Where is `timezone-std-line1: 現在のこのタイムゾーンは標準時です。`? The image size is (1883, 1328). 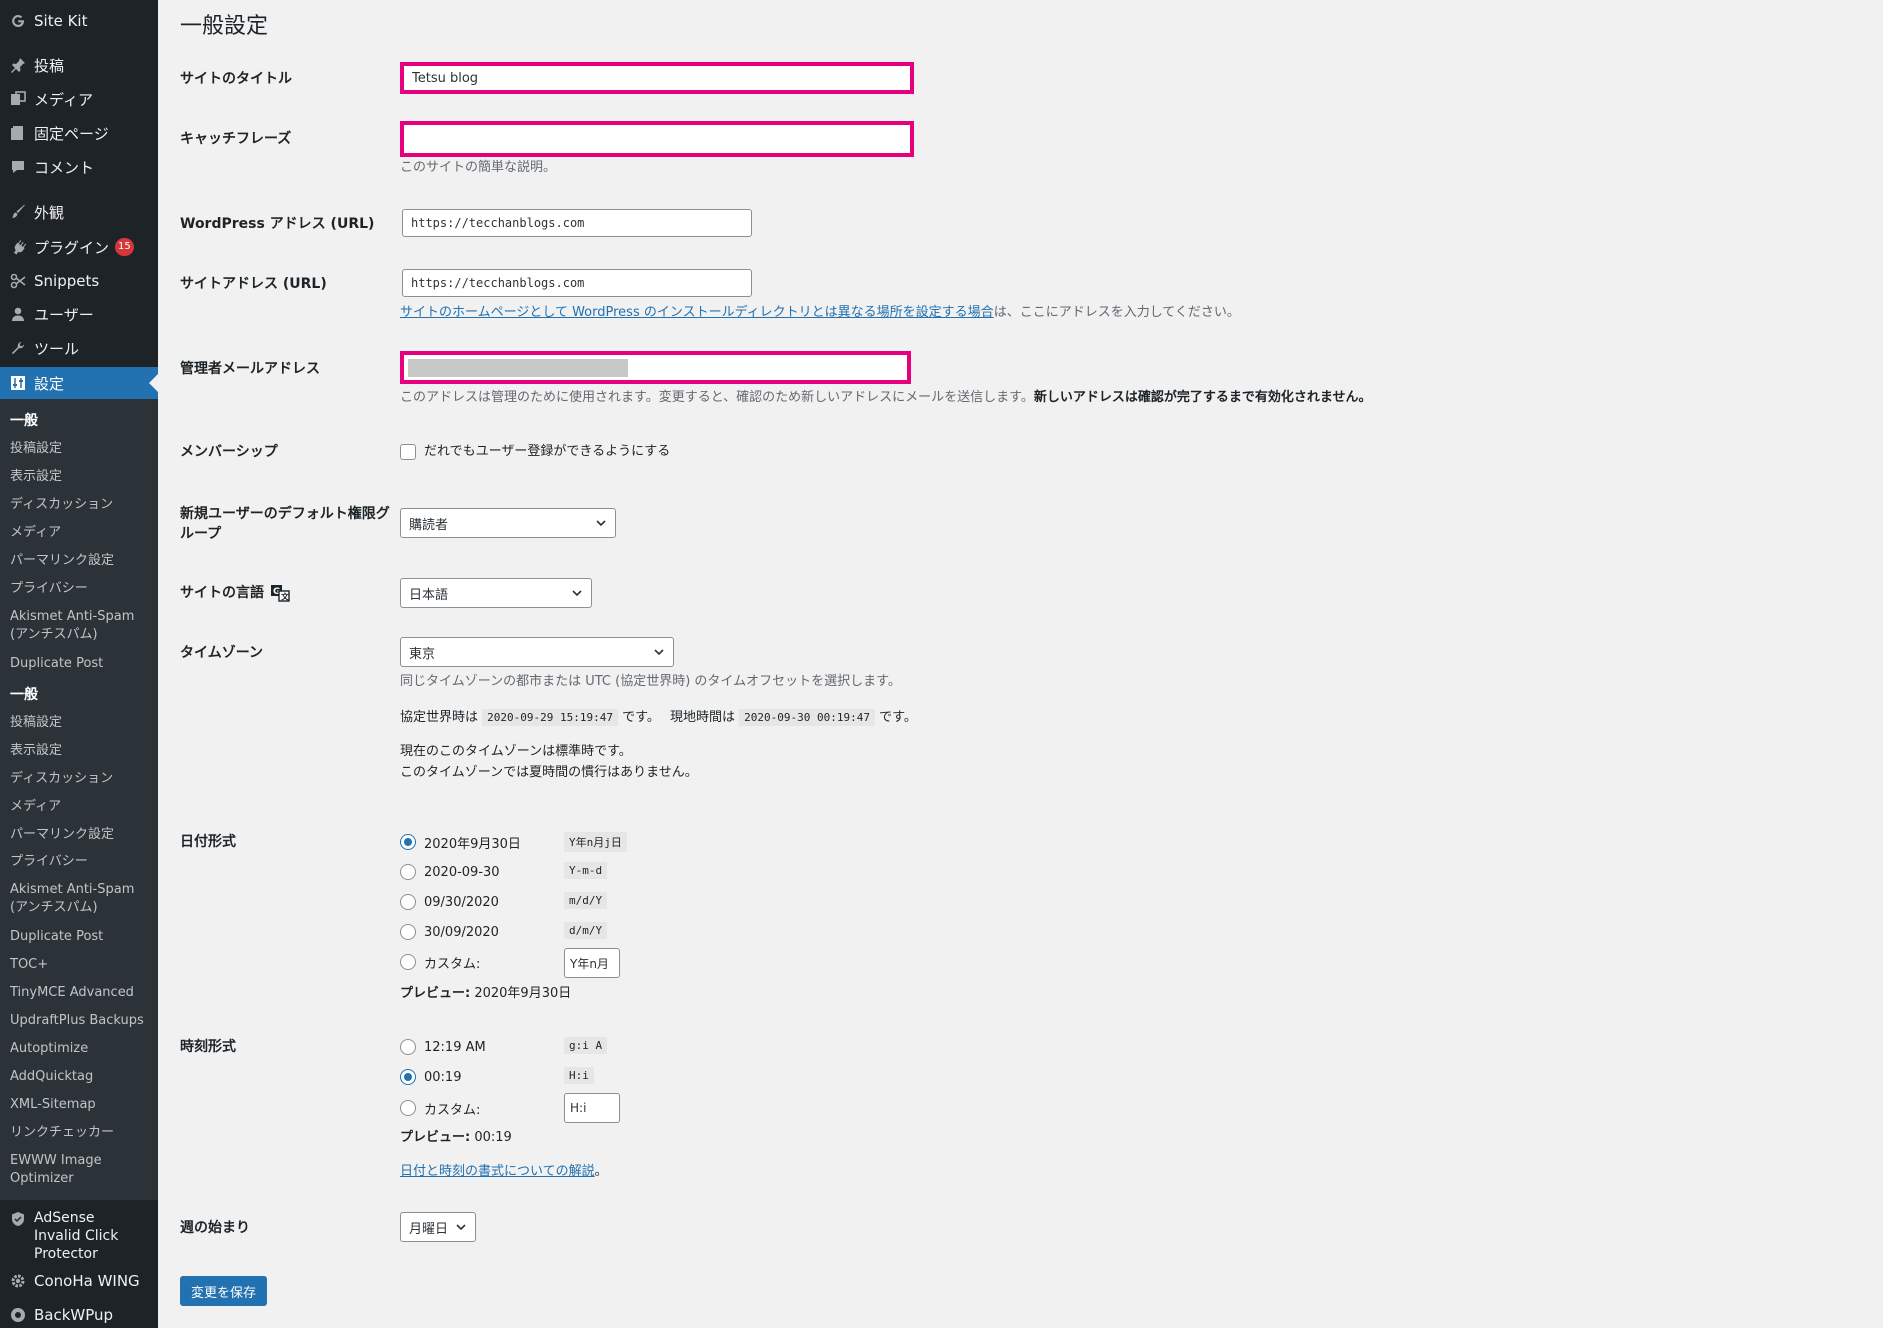
timezone-std-line1: 現在のこのタイムゾーンは標準時です。 is located at coordinates (516, 751).